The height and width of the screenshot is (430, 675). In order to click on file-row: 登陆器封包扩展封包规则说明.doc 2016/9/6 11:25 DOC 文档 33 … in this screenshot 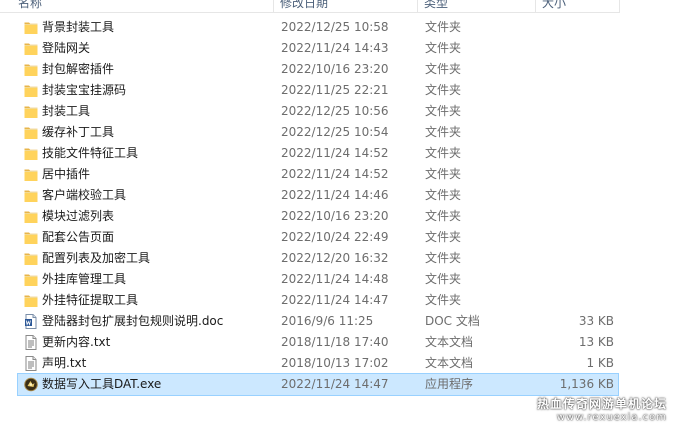, I will do `click(318, 321)`.